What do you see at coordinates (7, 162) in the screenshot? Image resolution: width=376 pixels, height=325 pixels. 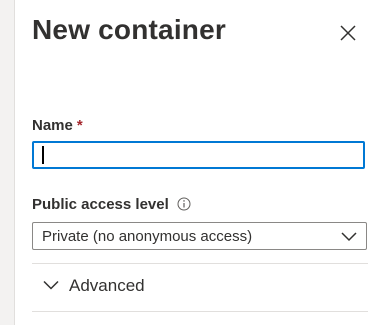 I see `background-edge` at bounding box center [7, 162].